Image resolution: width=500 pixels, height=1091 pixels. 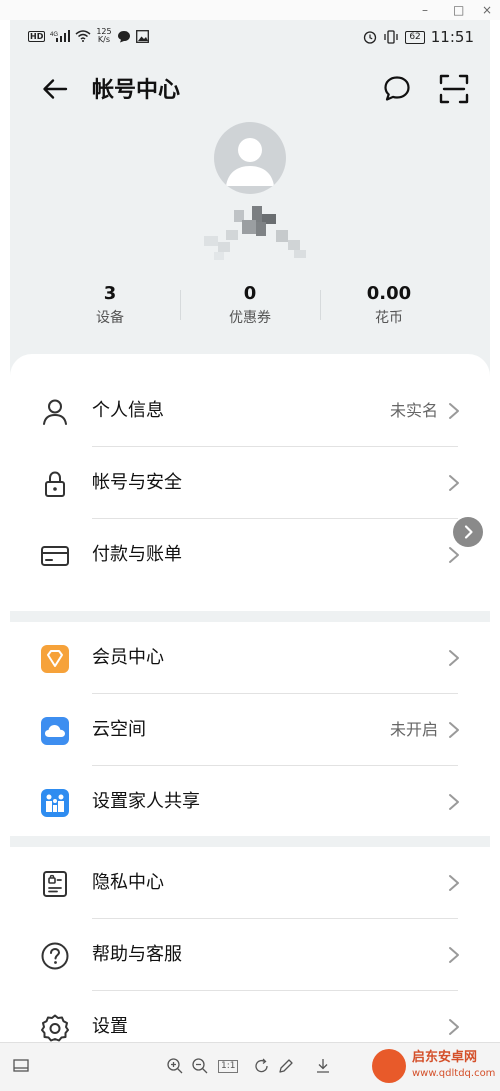 What do you see at coordinates (323, 1066) in the screenshot?
I see `download-icon` at bounding box center [323, 1066].